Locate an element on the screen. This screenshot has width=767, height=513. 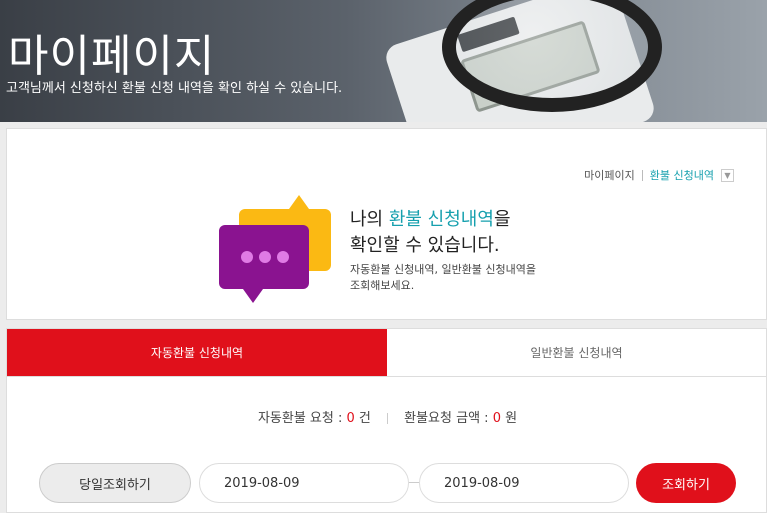
intro-title-suffix: 을 is located at coordinates (502, 219).